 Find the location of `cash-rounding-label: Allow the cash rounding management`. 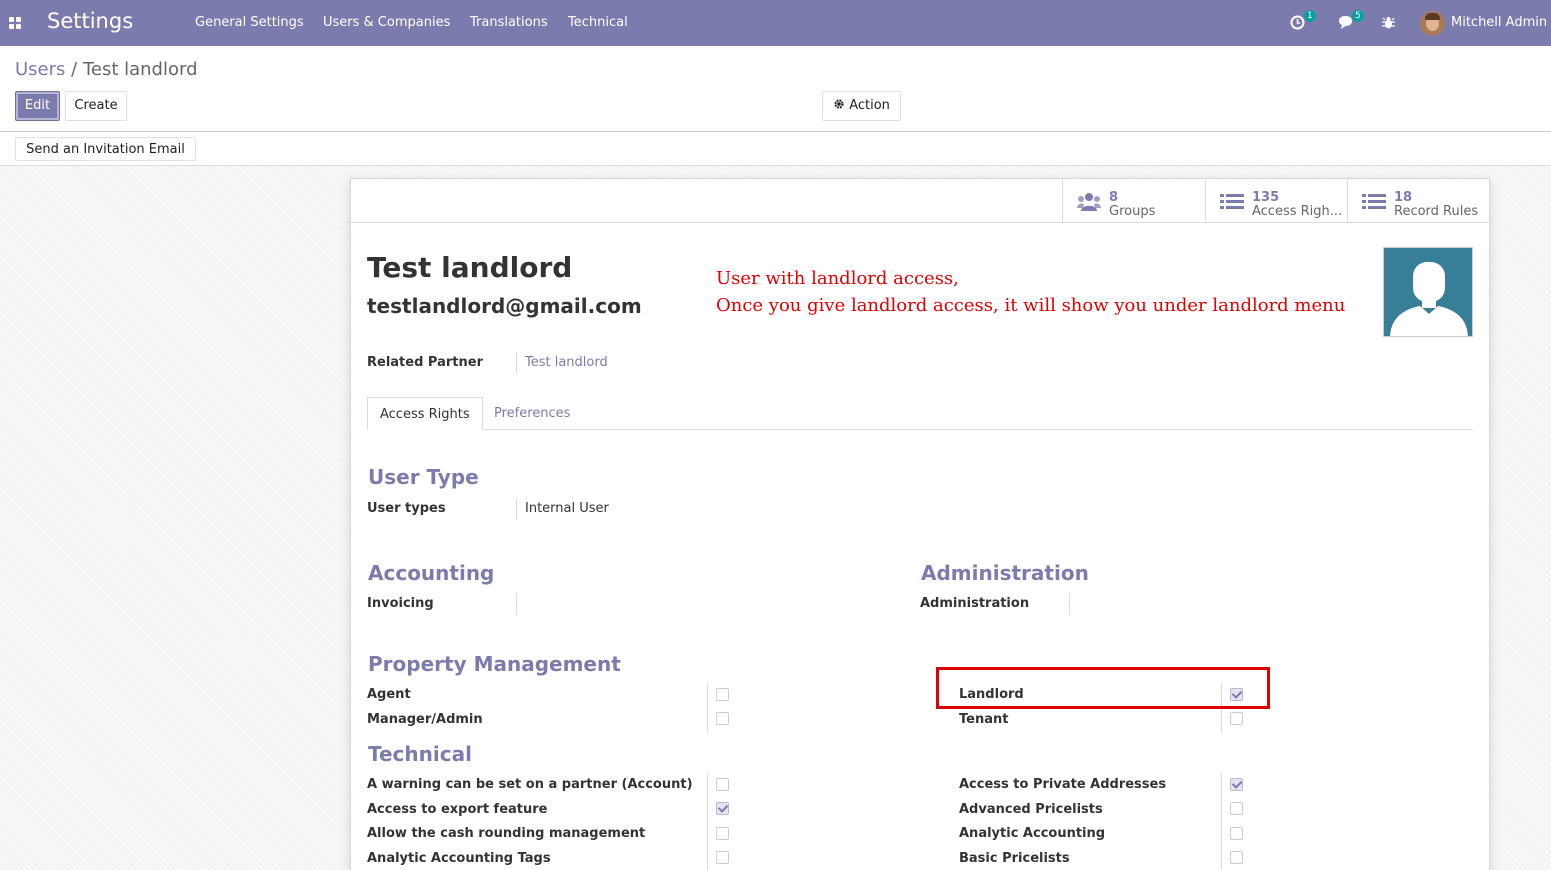

cash-rounding-label: Allow the cash rounding management is located at coordinates (506, 833).